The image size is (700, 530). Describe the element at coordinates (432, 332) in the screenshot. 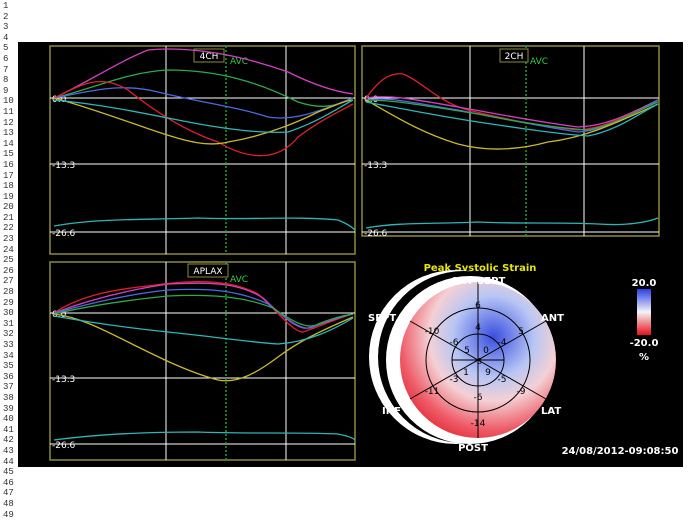

I see `value-basal-sept: -10` at that location.